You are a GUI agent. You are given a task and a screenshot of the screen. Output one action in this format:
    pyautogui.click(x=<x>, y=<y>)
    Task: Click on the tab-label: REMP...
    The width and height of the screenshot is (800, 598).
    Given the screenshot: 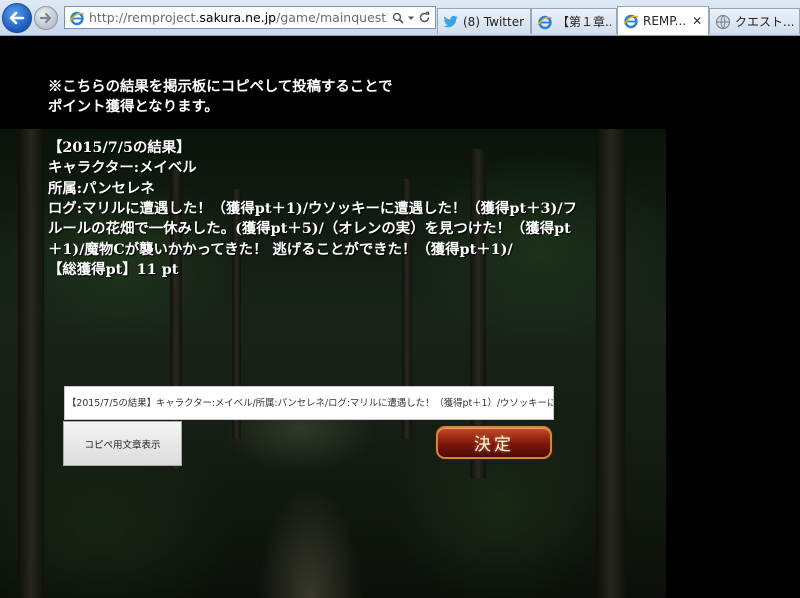 What is the action you would take?
    pyautogui.click(x=665, y=21)
    